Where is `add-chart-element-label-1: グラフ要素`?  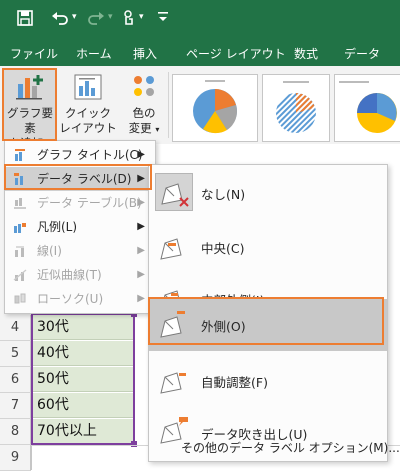 add-chart-element-label-1: グラフ要素 is located at coordinates (30, 120).